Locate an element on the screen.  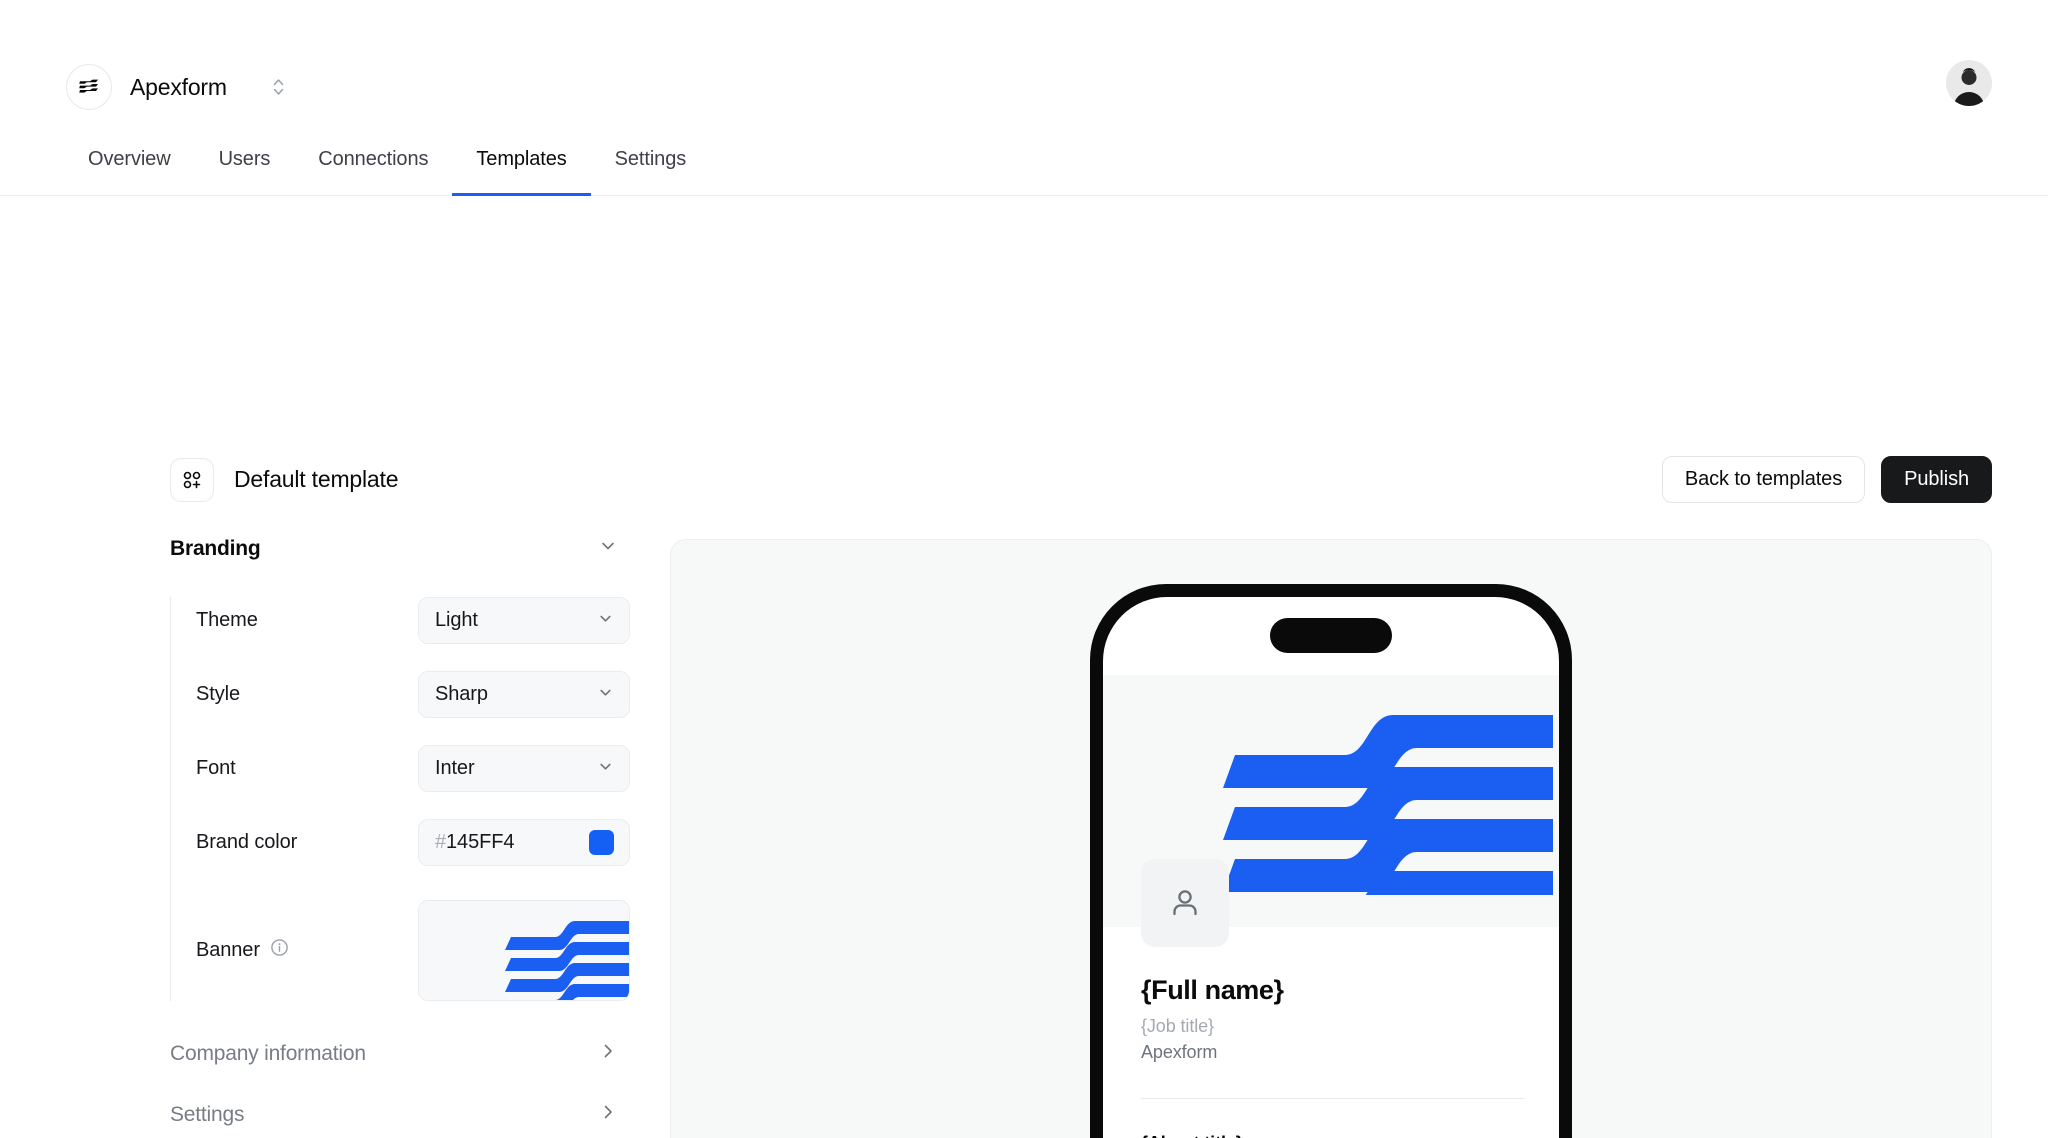
page-header-left: Default template is located at coordinates (284, 479).